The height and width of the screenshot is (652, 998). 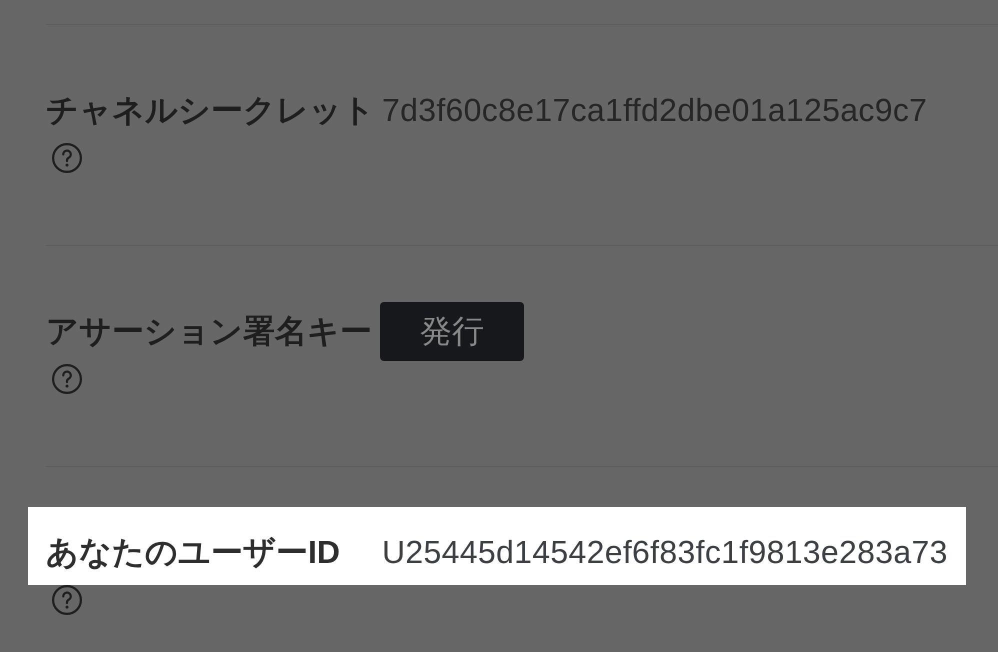 What do you see at coordinates (209, 331) in the screenshot?
I see `field-label: アサーション署名キー` at bounding box center [209, 331].